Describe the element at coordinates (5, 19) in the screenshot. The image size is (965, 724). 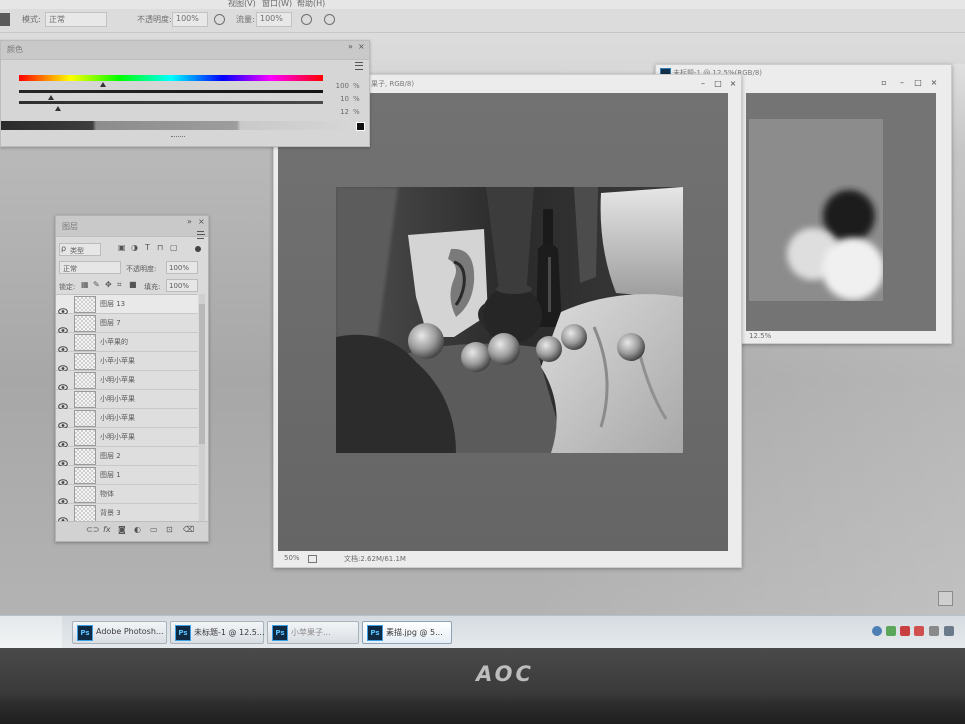
I see `brush-tool-icon` at that location.